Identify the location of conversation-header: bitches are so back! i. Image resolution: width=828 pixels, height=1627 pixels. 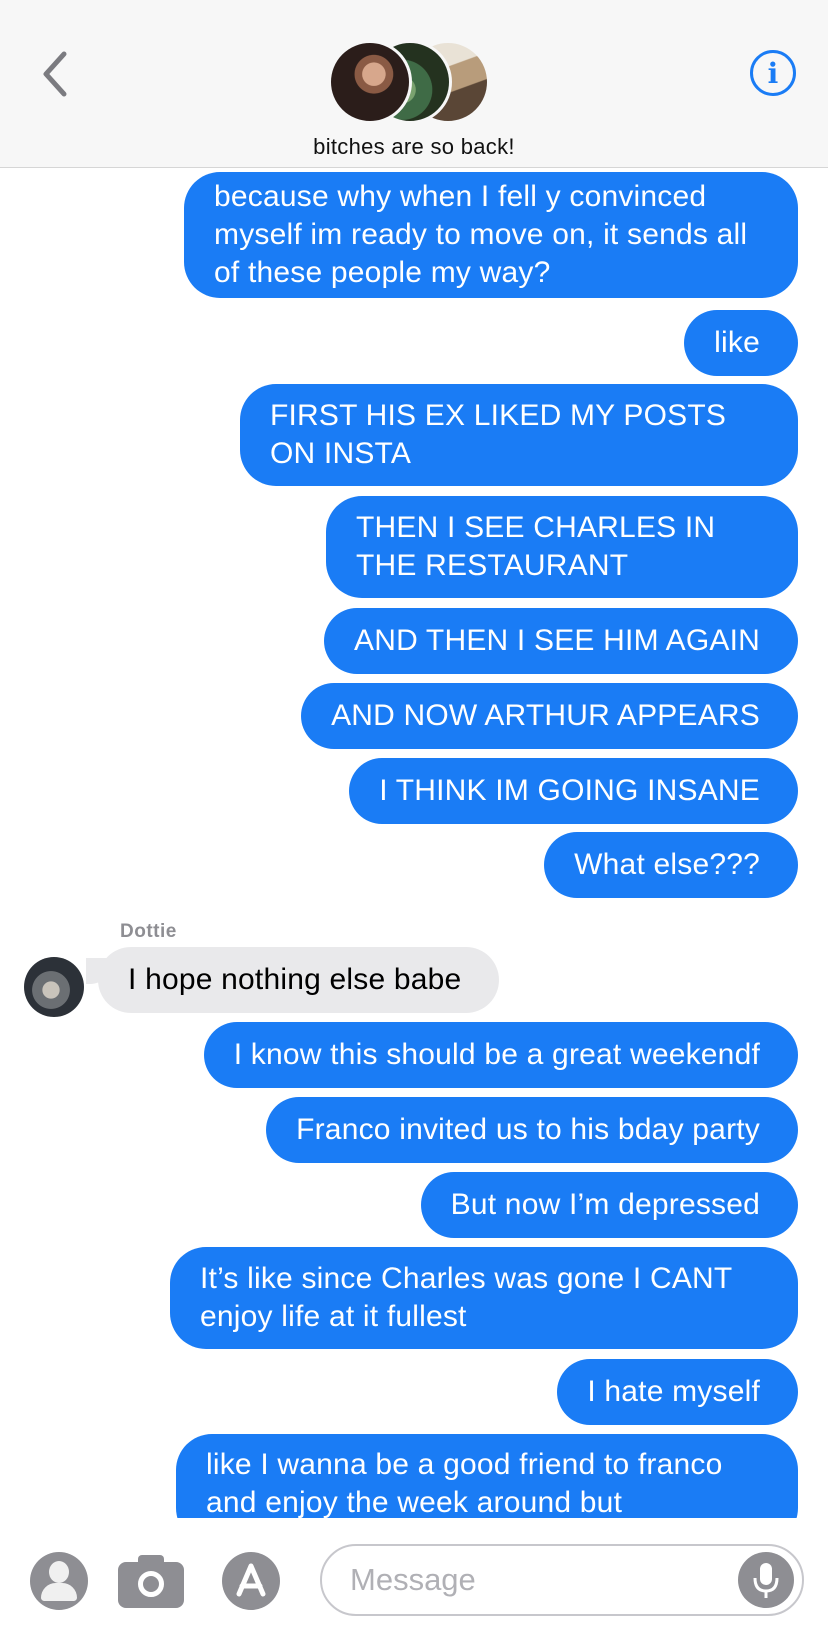
(414, 84).